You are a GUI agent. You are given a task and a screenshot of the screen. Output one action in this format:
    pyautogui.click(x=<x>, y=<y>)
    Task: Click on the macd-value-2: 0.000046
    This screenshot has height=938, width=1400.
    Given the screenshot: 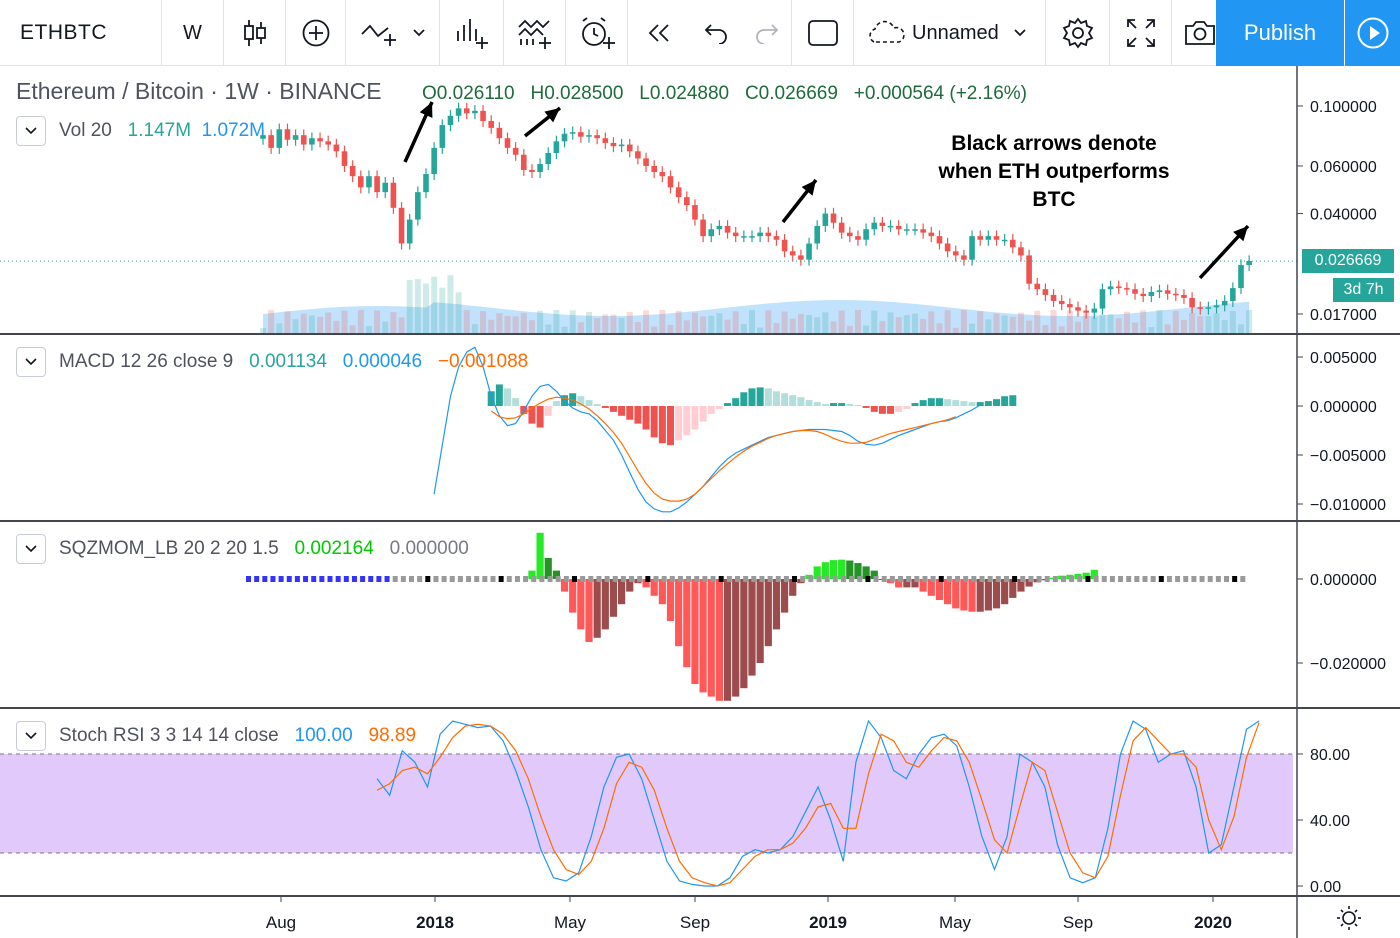 What is the action you would take?
    pyautogui.click(x=382, y=361)
    